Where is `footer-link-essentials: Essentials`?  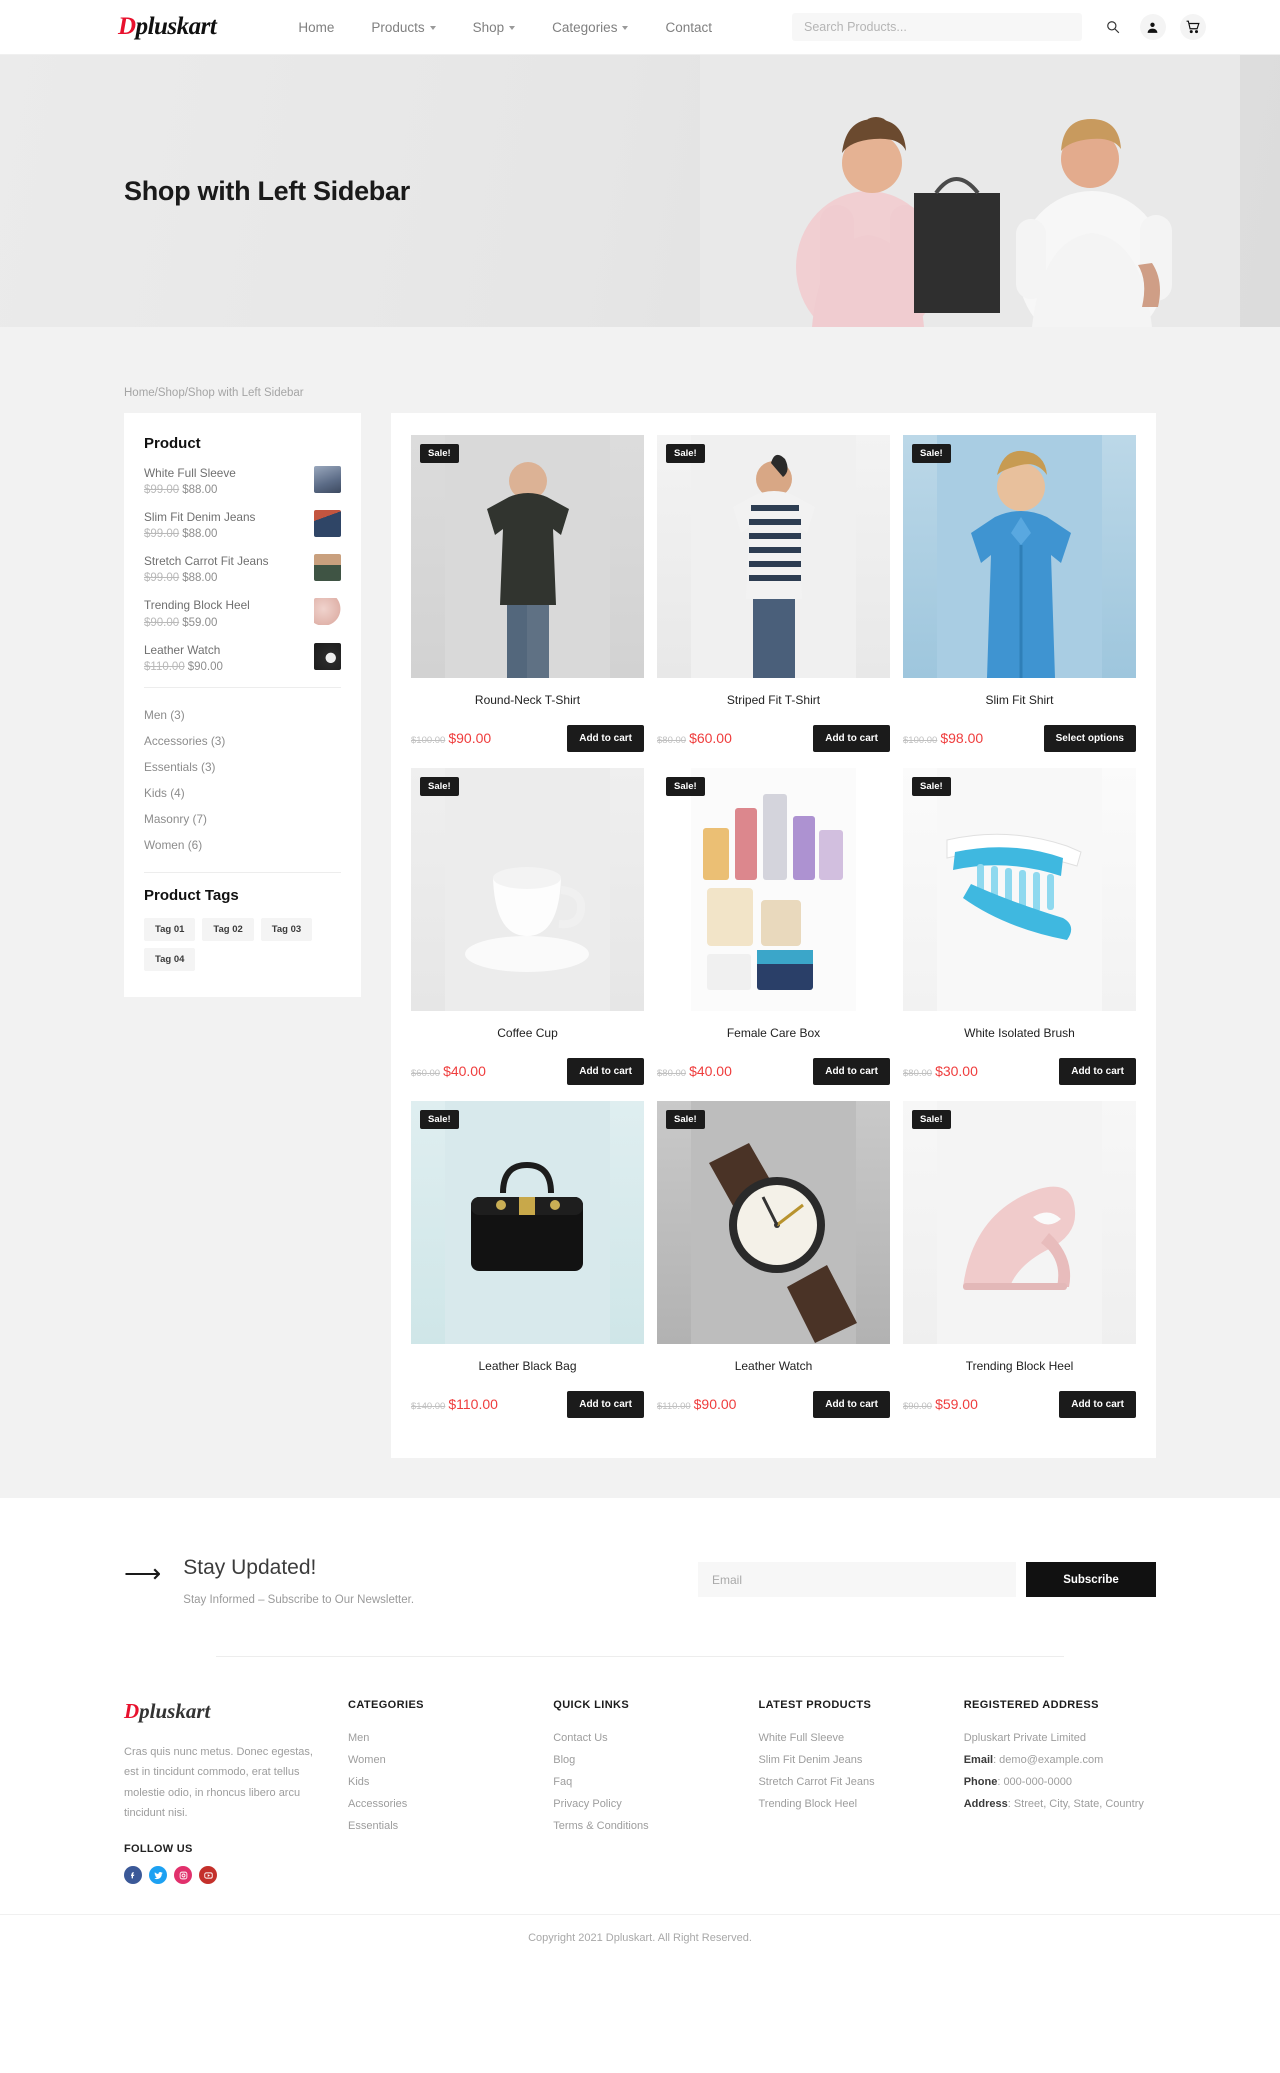 footer-link-essentials: Essentials is located at coordinates (436, 1826).